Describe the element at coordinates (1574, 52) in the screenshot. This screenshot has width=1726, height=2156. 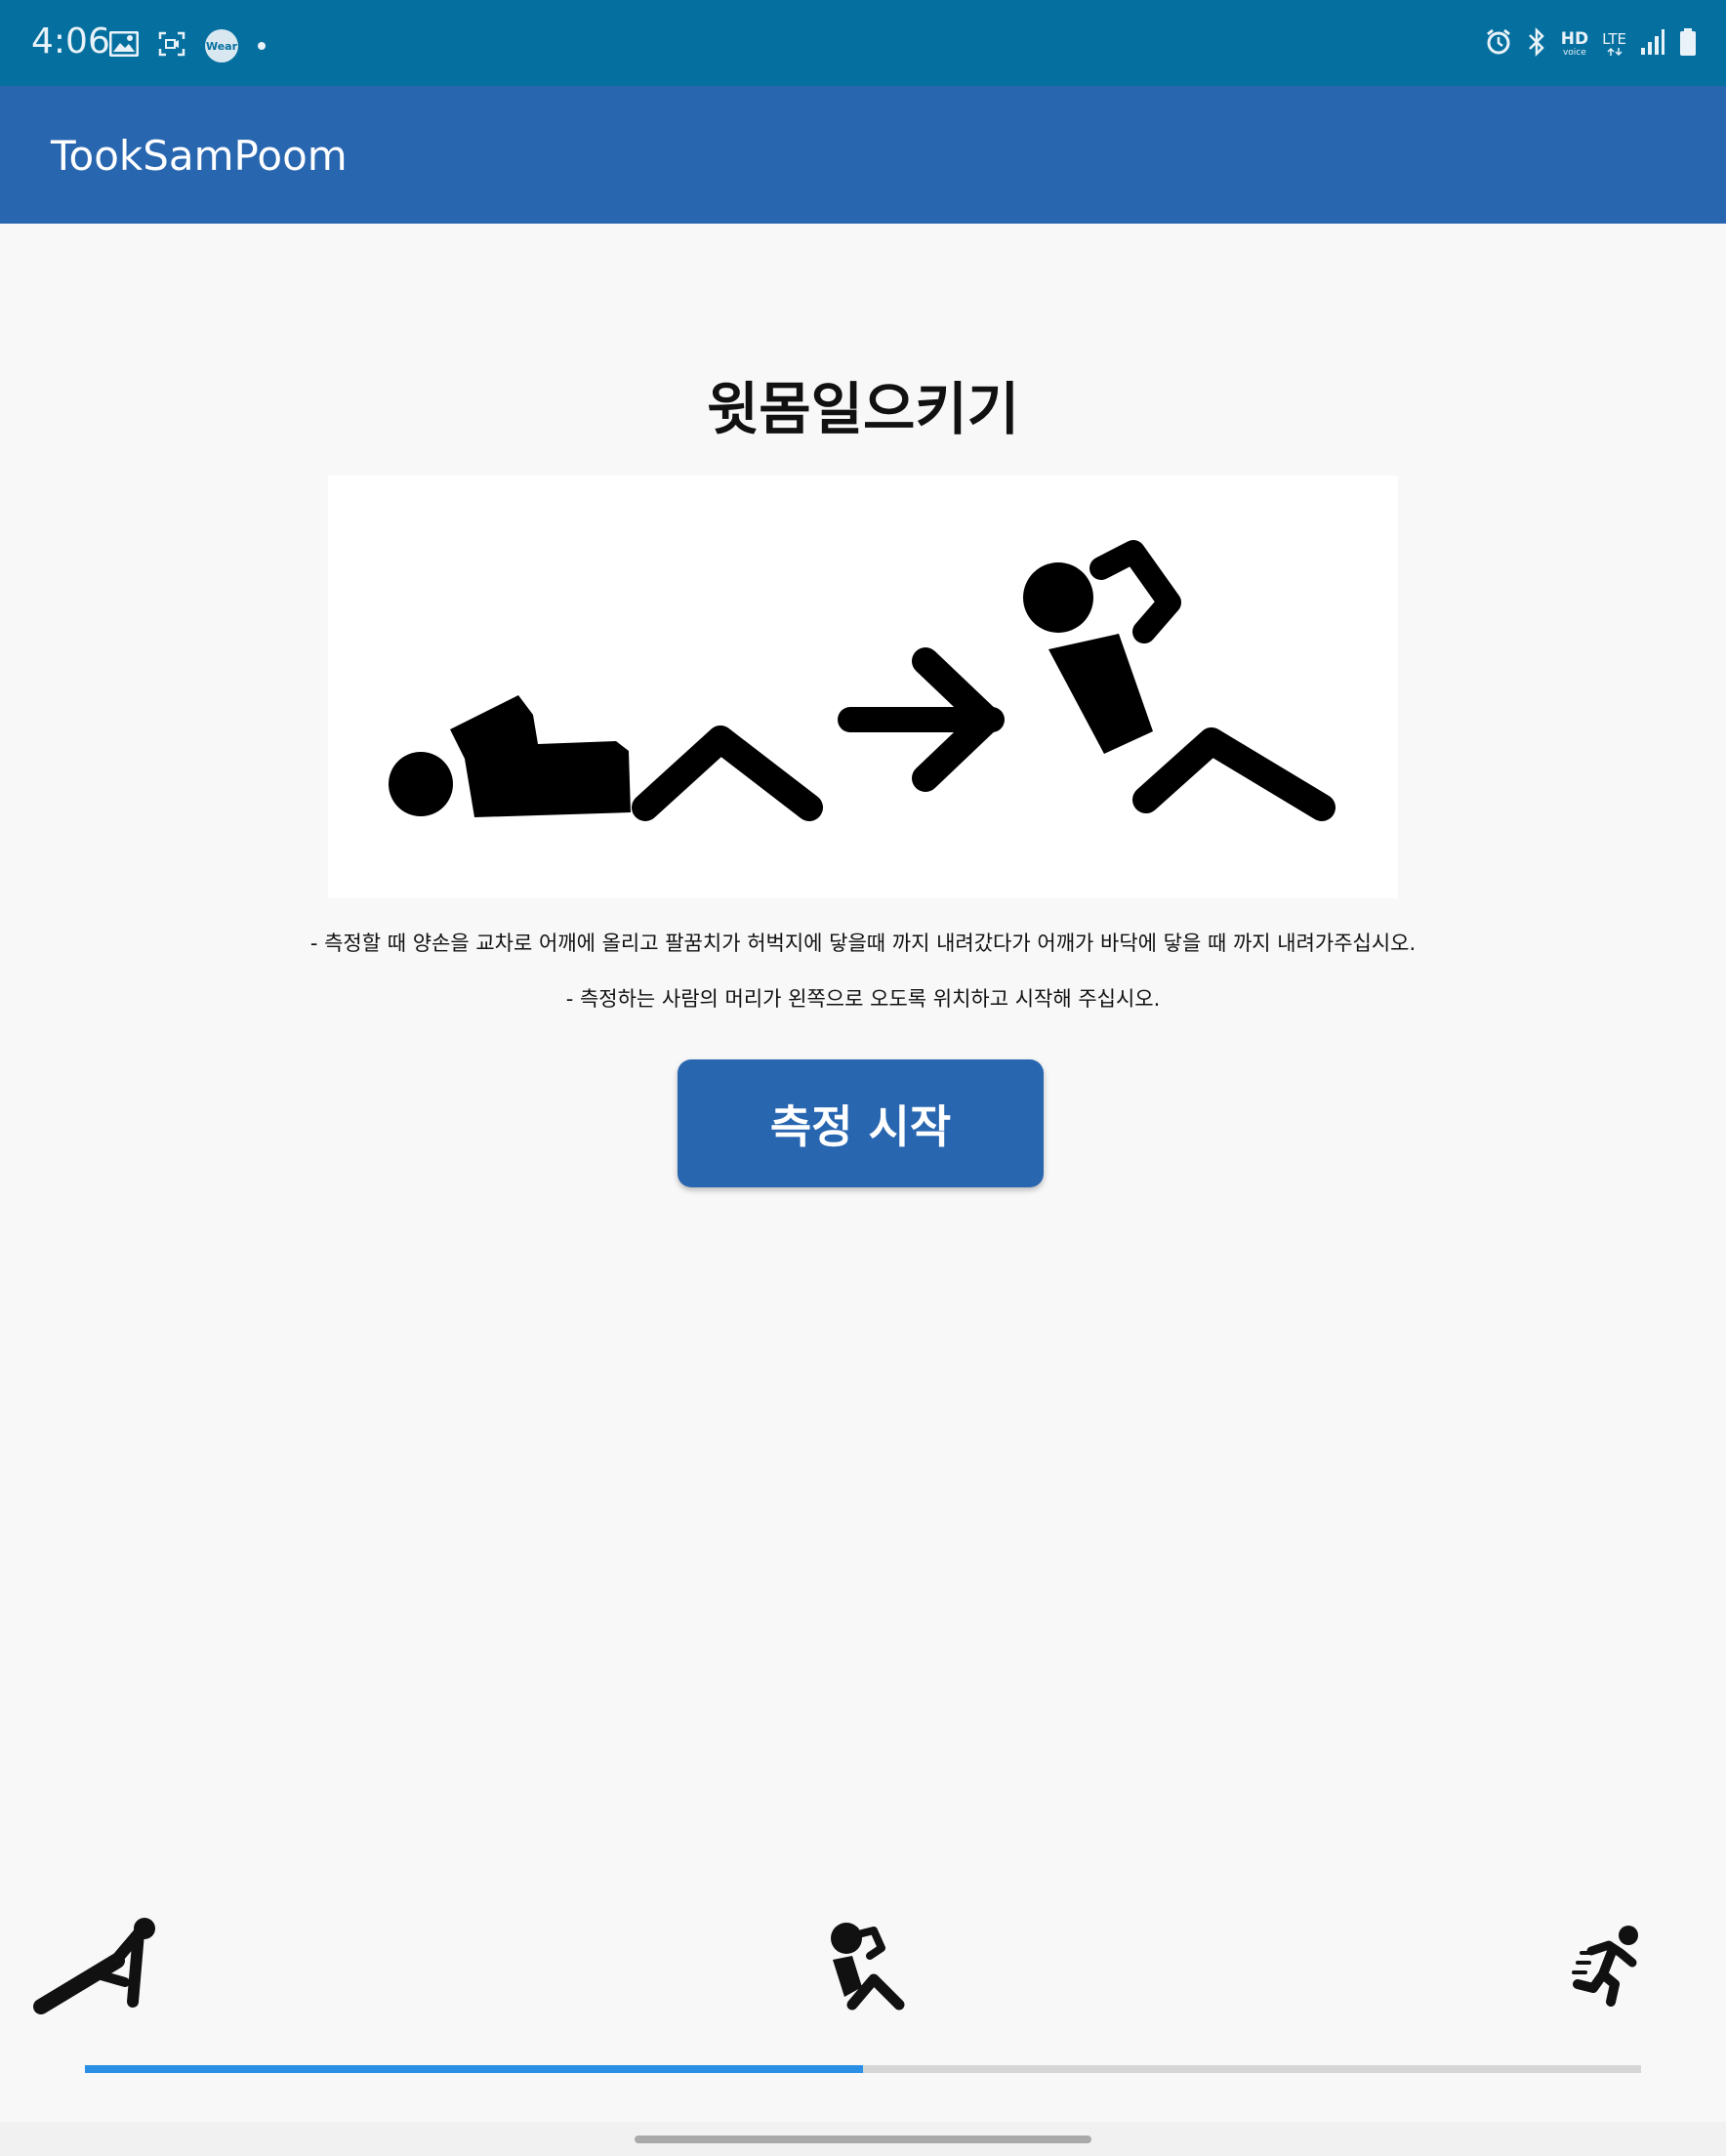
I see `voice-label: voice` at that location.